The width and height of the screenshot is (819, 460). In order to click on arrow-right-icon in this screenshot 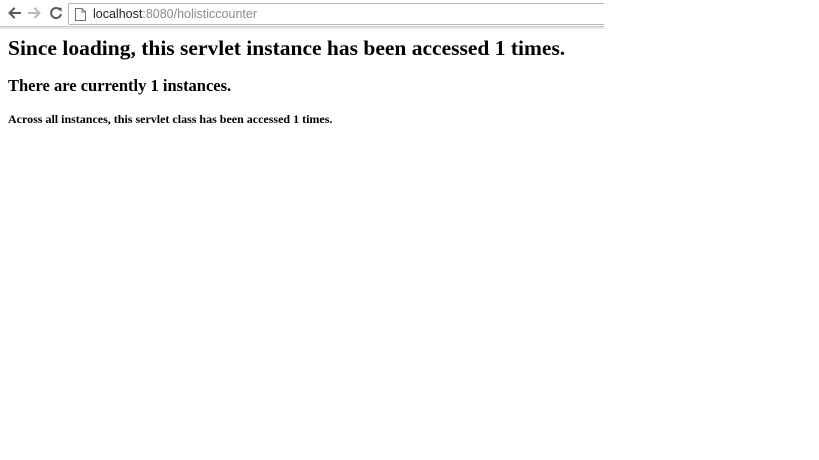, I will do `click(34, 13)`.